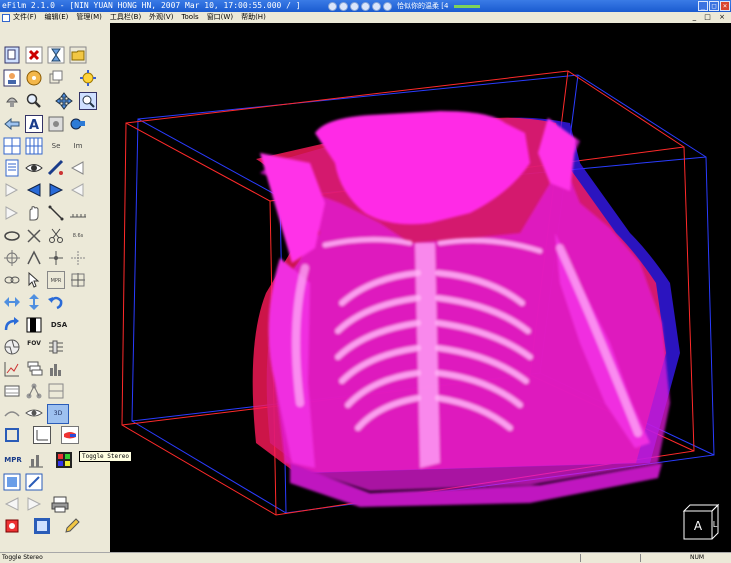 Image resolution: width=731 pixels, height=563 pixels. I want to click on maximize-button: □, so click(714, 6).